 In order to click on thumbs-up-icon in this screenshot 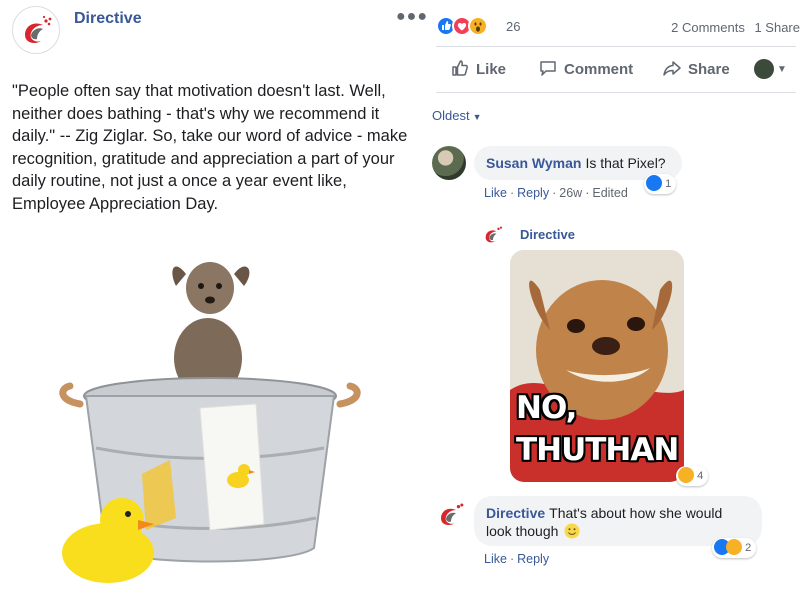, I will do `click(460, 68)`.